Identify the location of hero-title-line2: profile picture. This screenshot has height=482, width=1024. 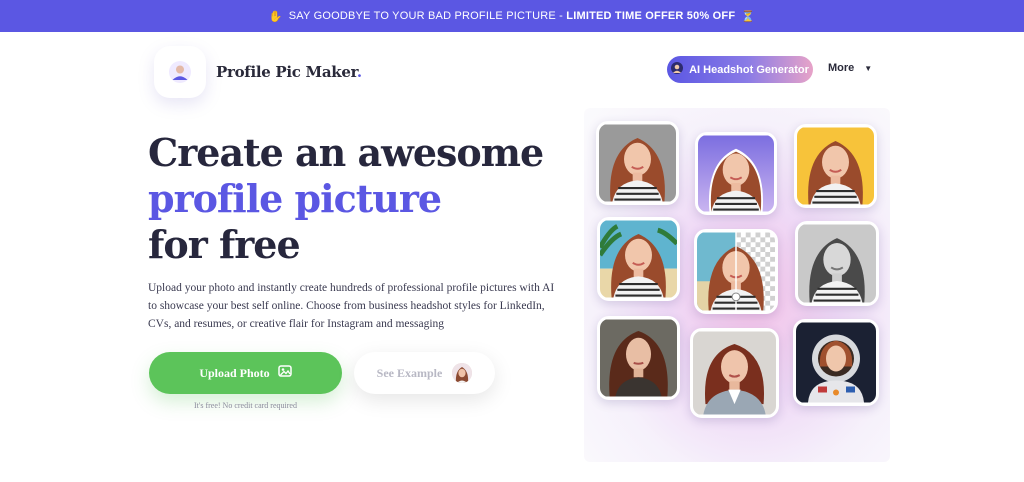
(295, 198).